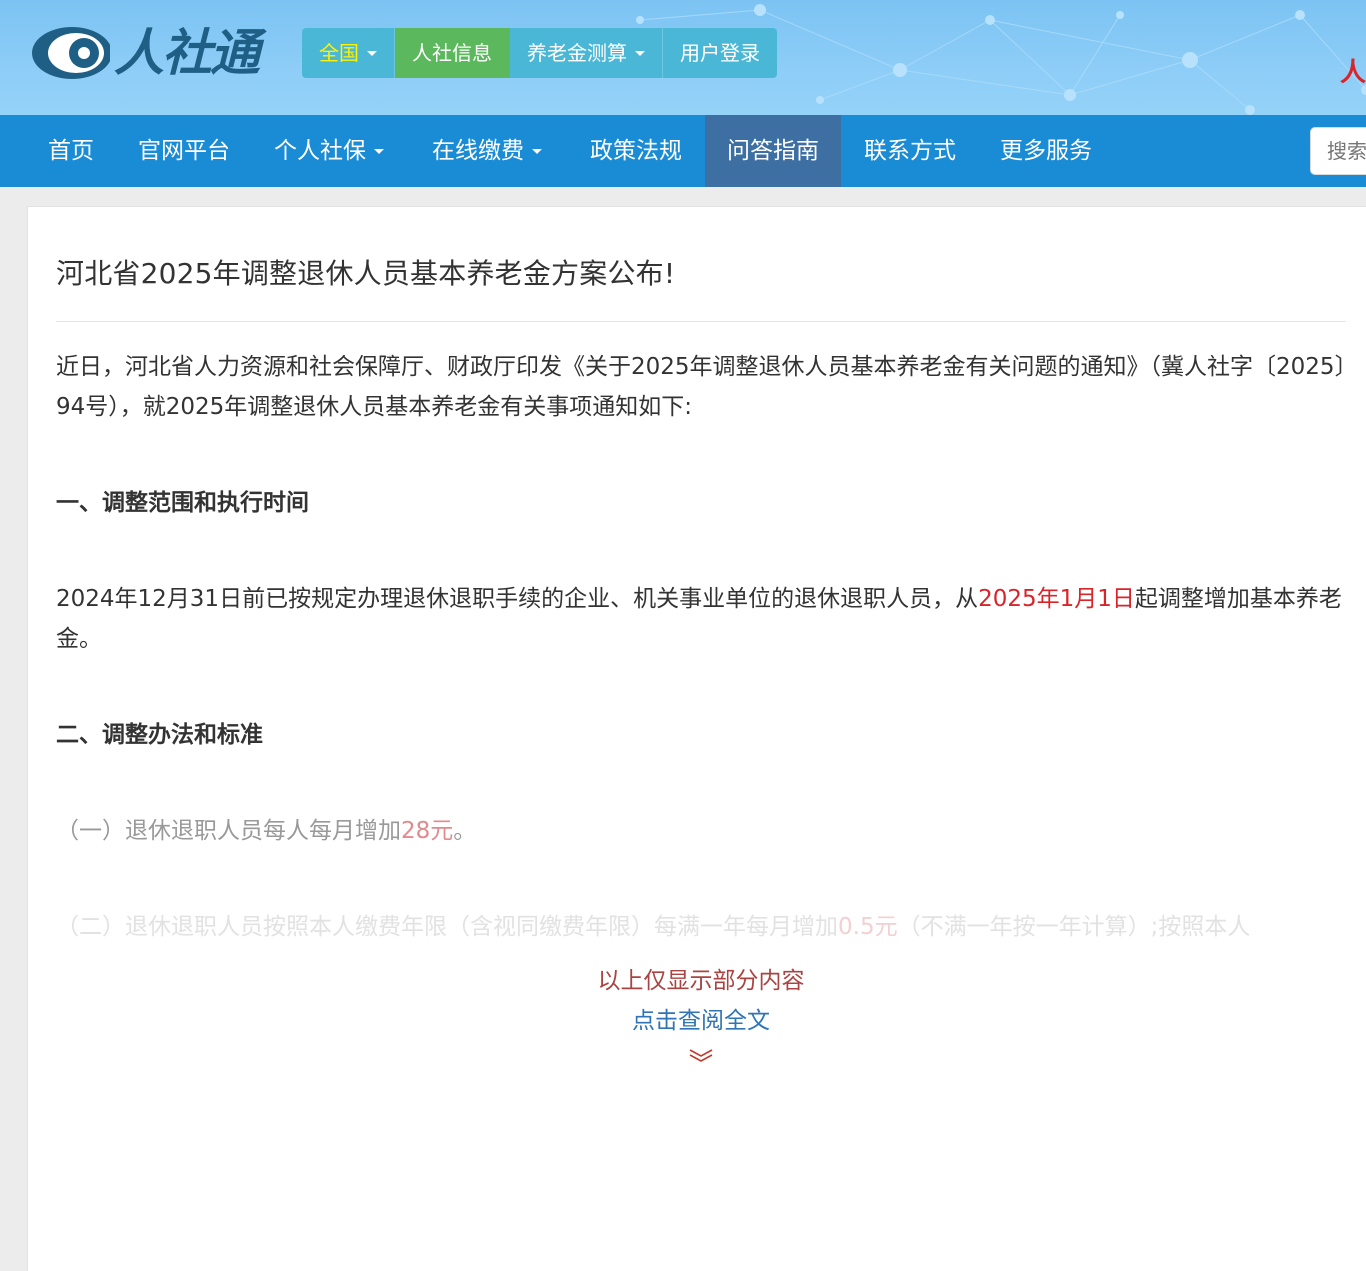  I want to click on site-header: 人社通 全国 人社信息 养老金测算 用户登录 人, so click(683, 57).